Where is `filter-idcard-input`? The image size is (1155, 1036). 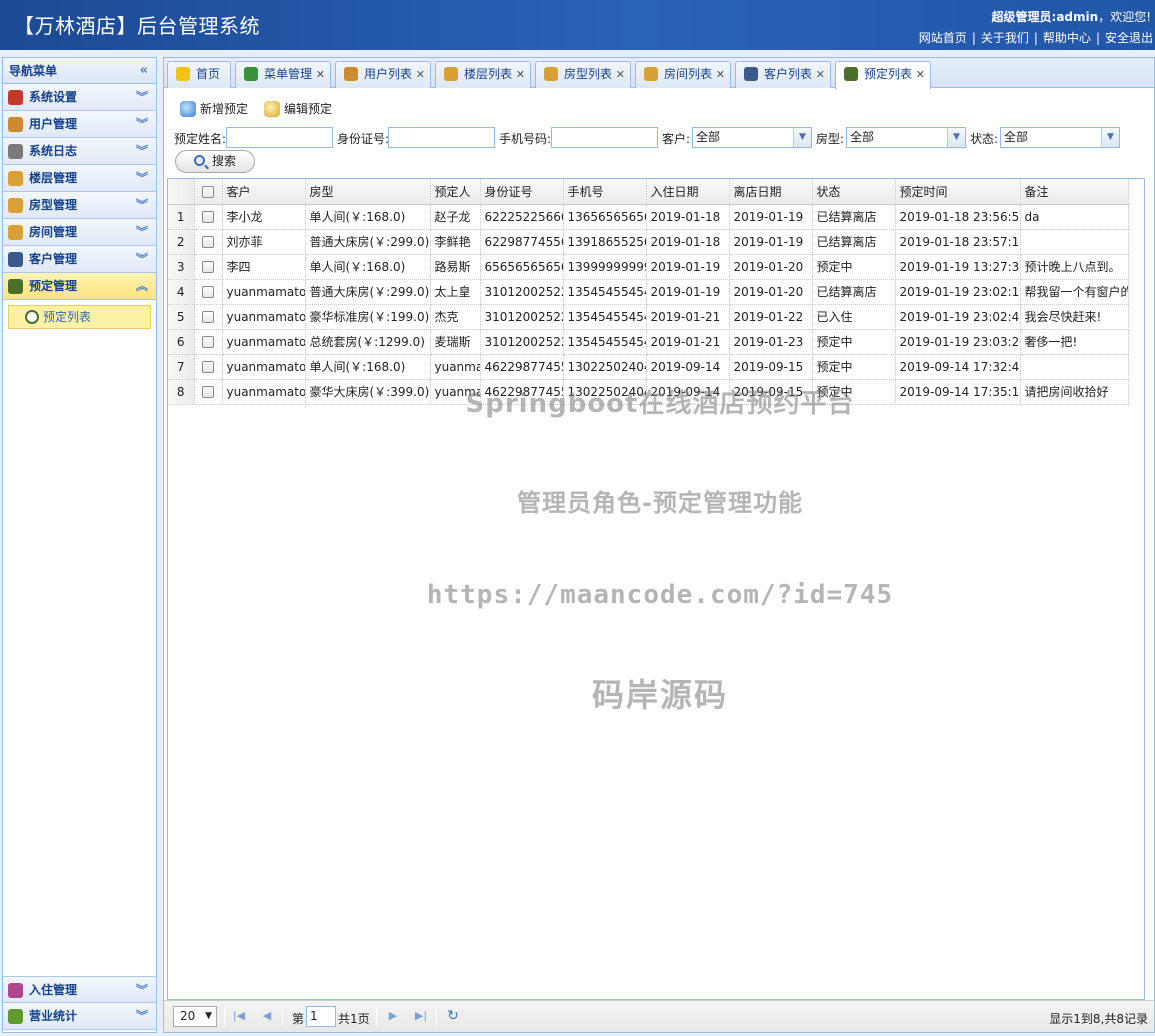 filter-idcard-input is located at coordinates (441, 137).